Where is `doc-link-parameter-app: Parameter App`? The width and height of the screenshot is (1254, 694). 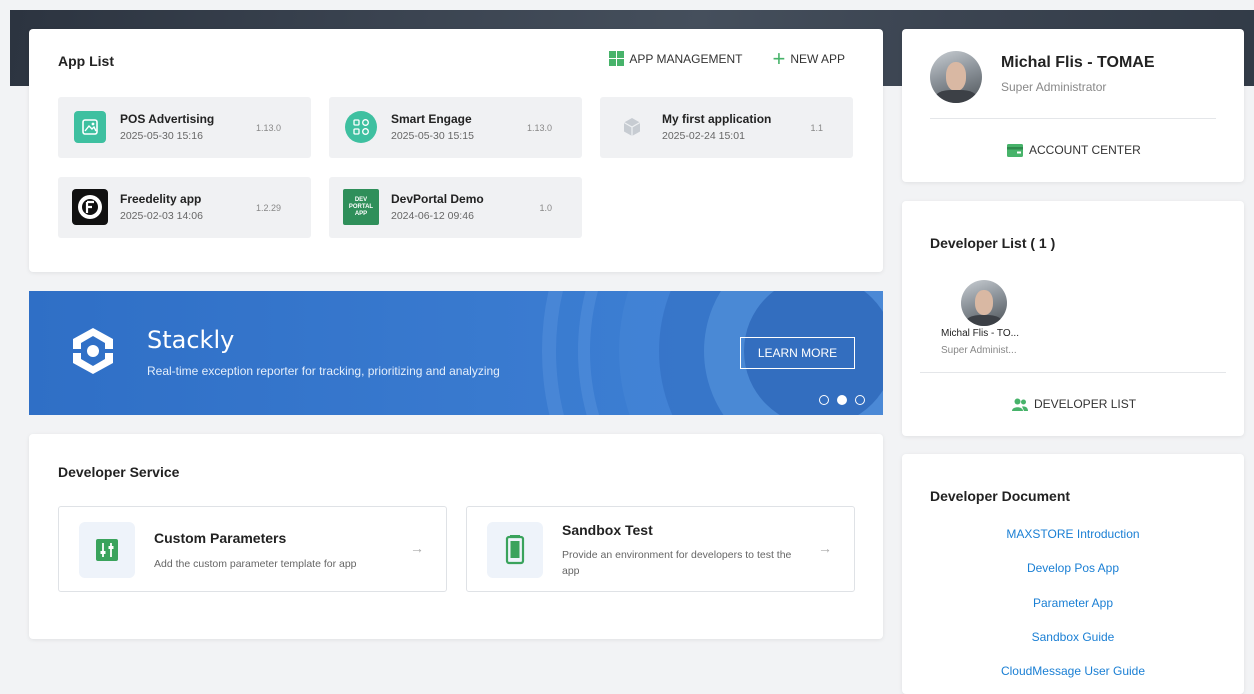 doc-link-parameter-app: Parameter App is located at coordinates (1073, 603).